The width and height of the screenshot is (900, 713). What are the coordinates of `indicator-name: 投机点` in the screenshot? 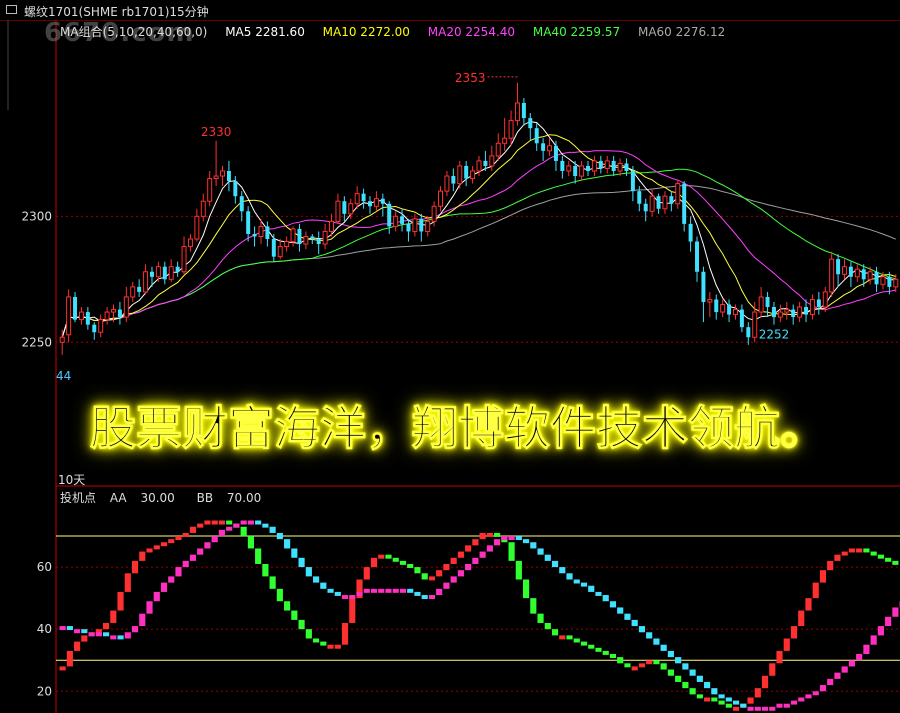 It's located at (78, 498).